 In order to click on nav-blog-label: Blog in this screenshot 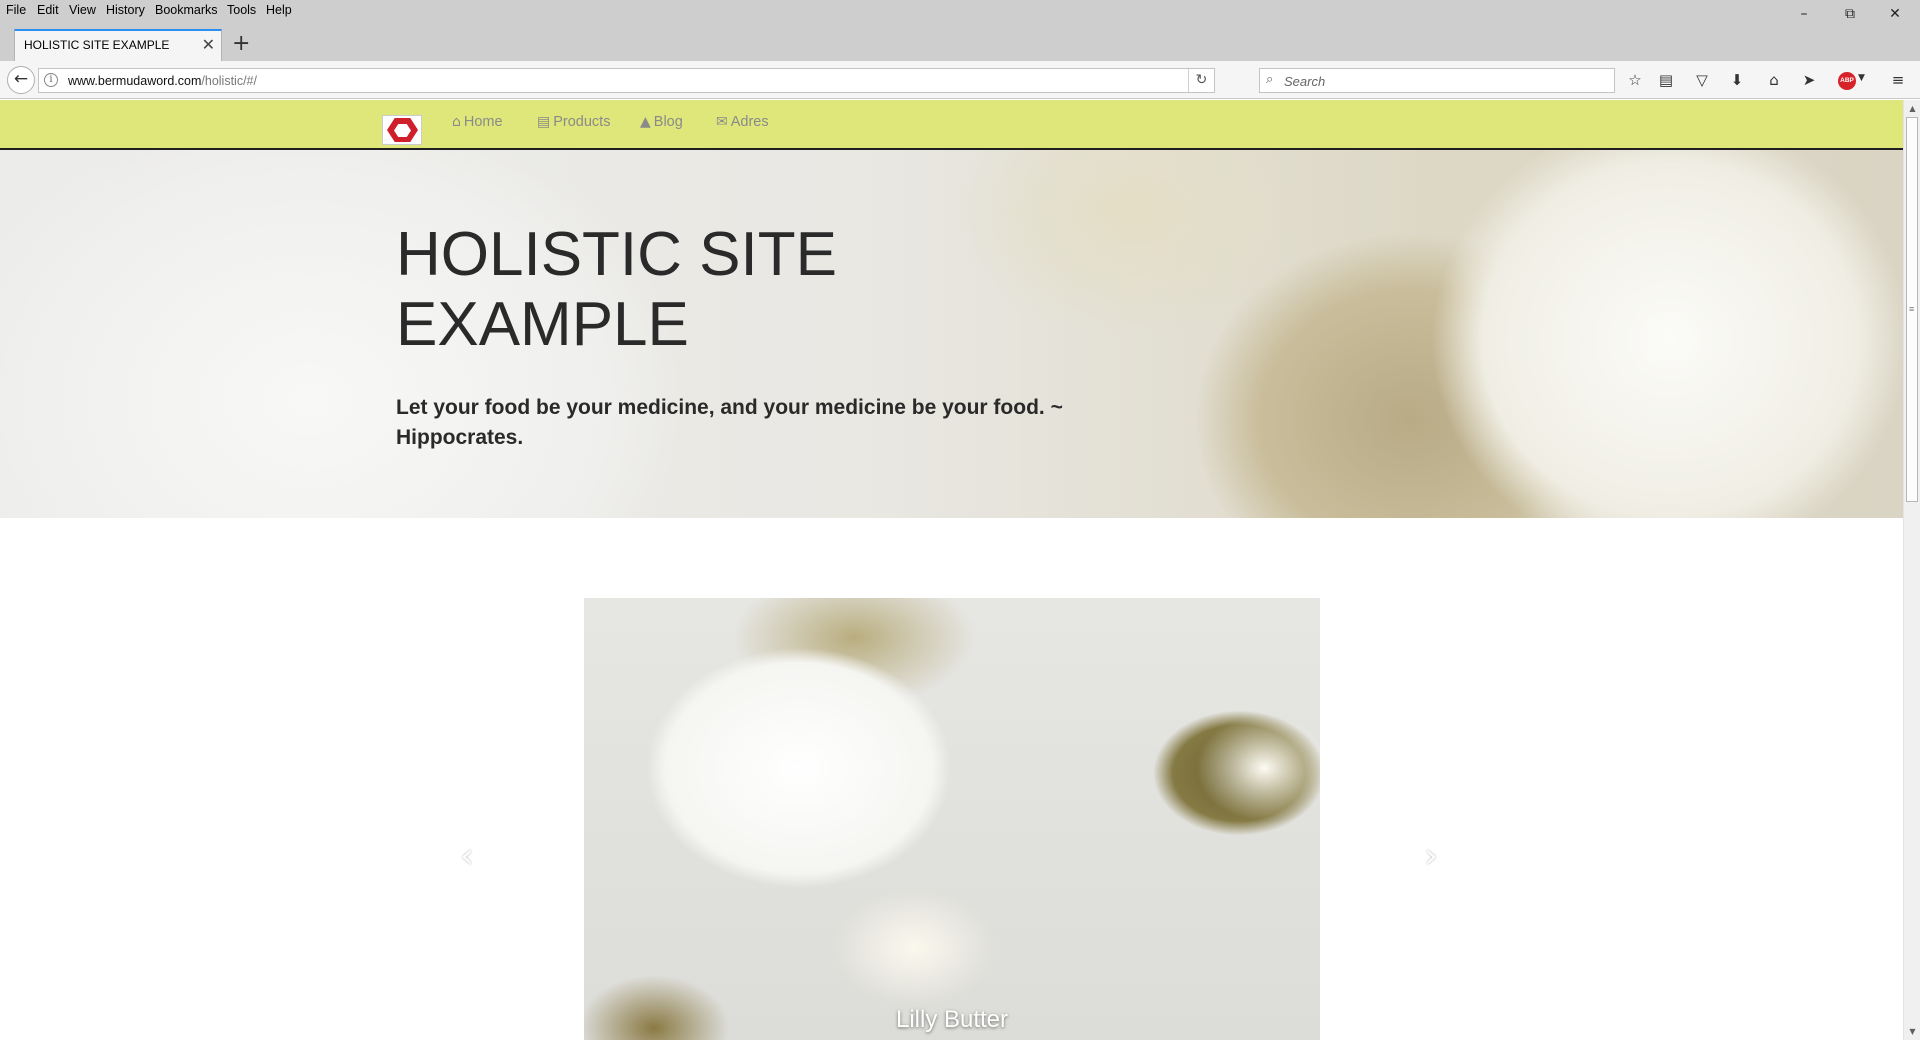, I will do `click(668, 122)`.